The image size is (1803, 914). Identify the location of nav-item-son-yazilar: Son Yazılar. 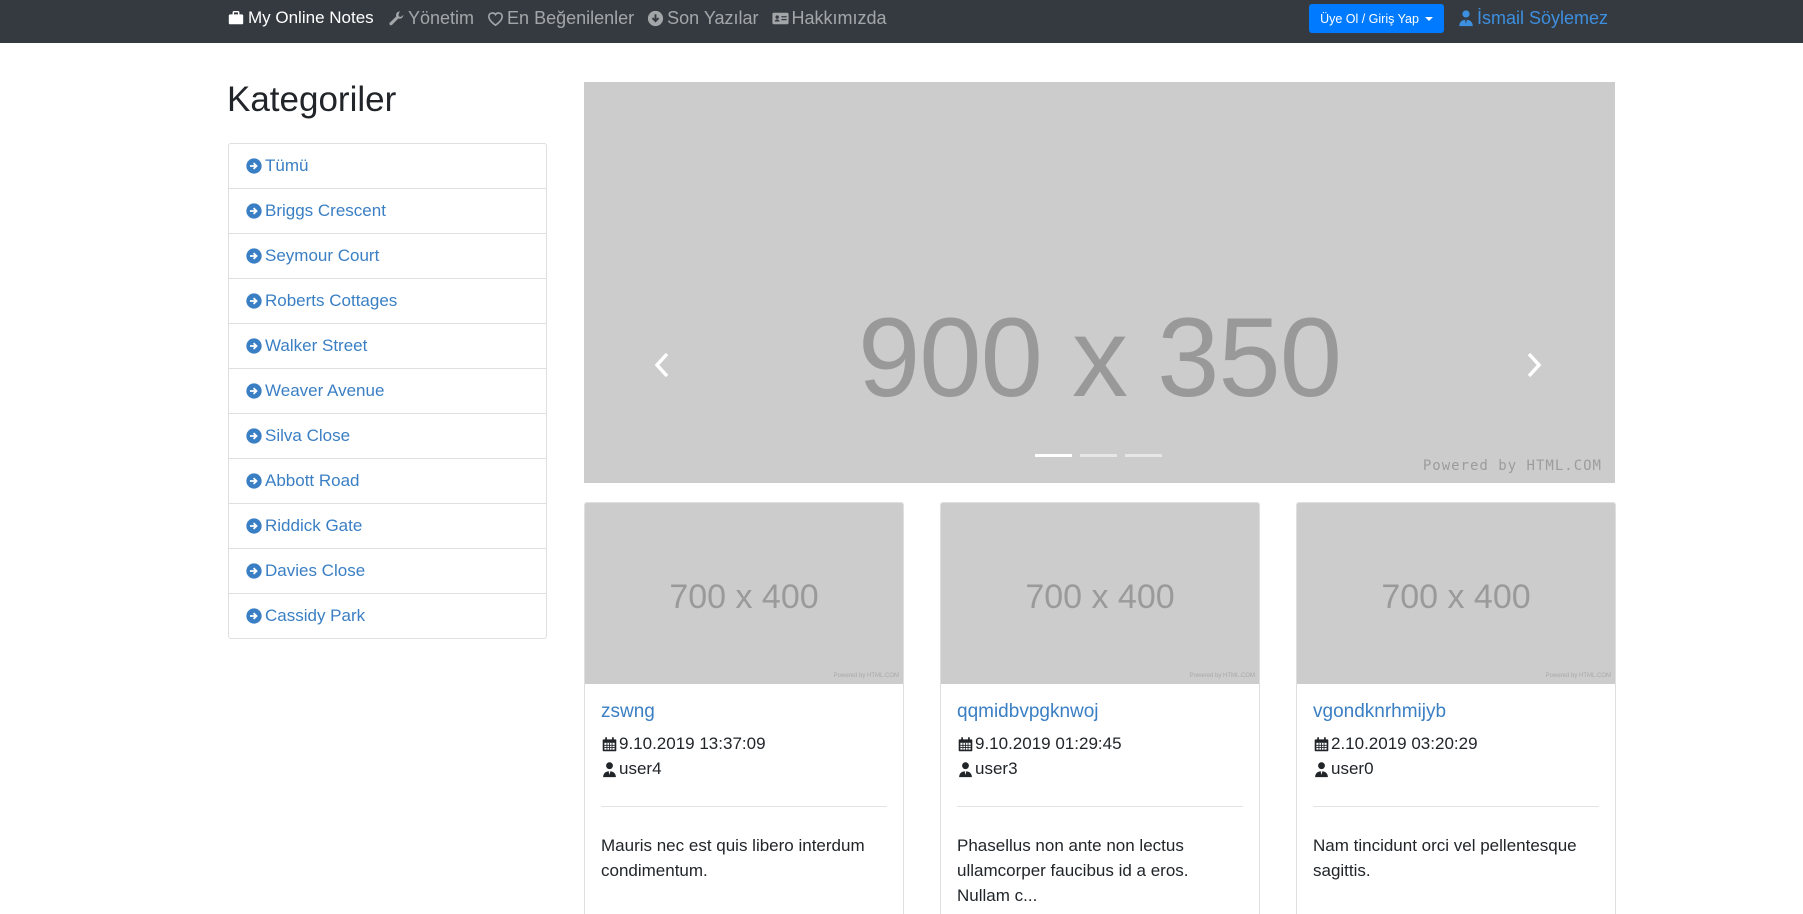
(702, 18).